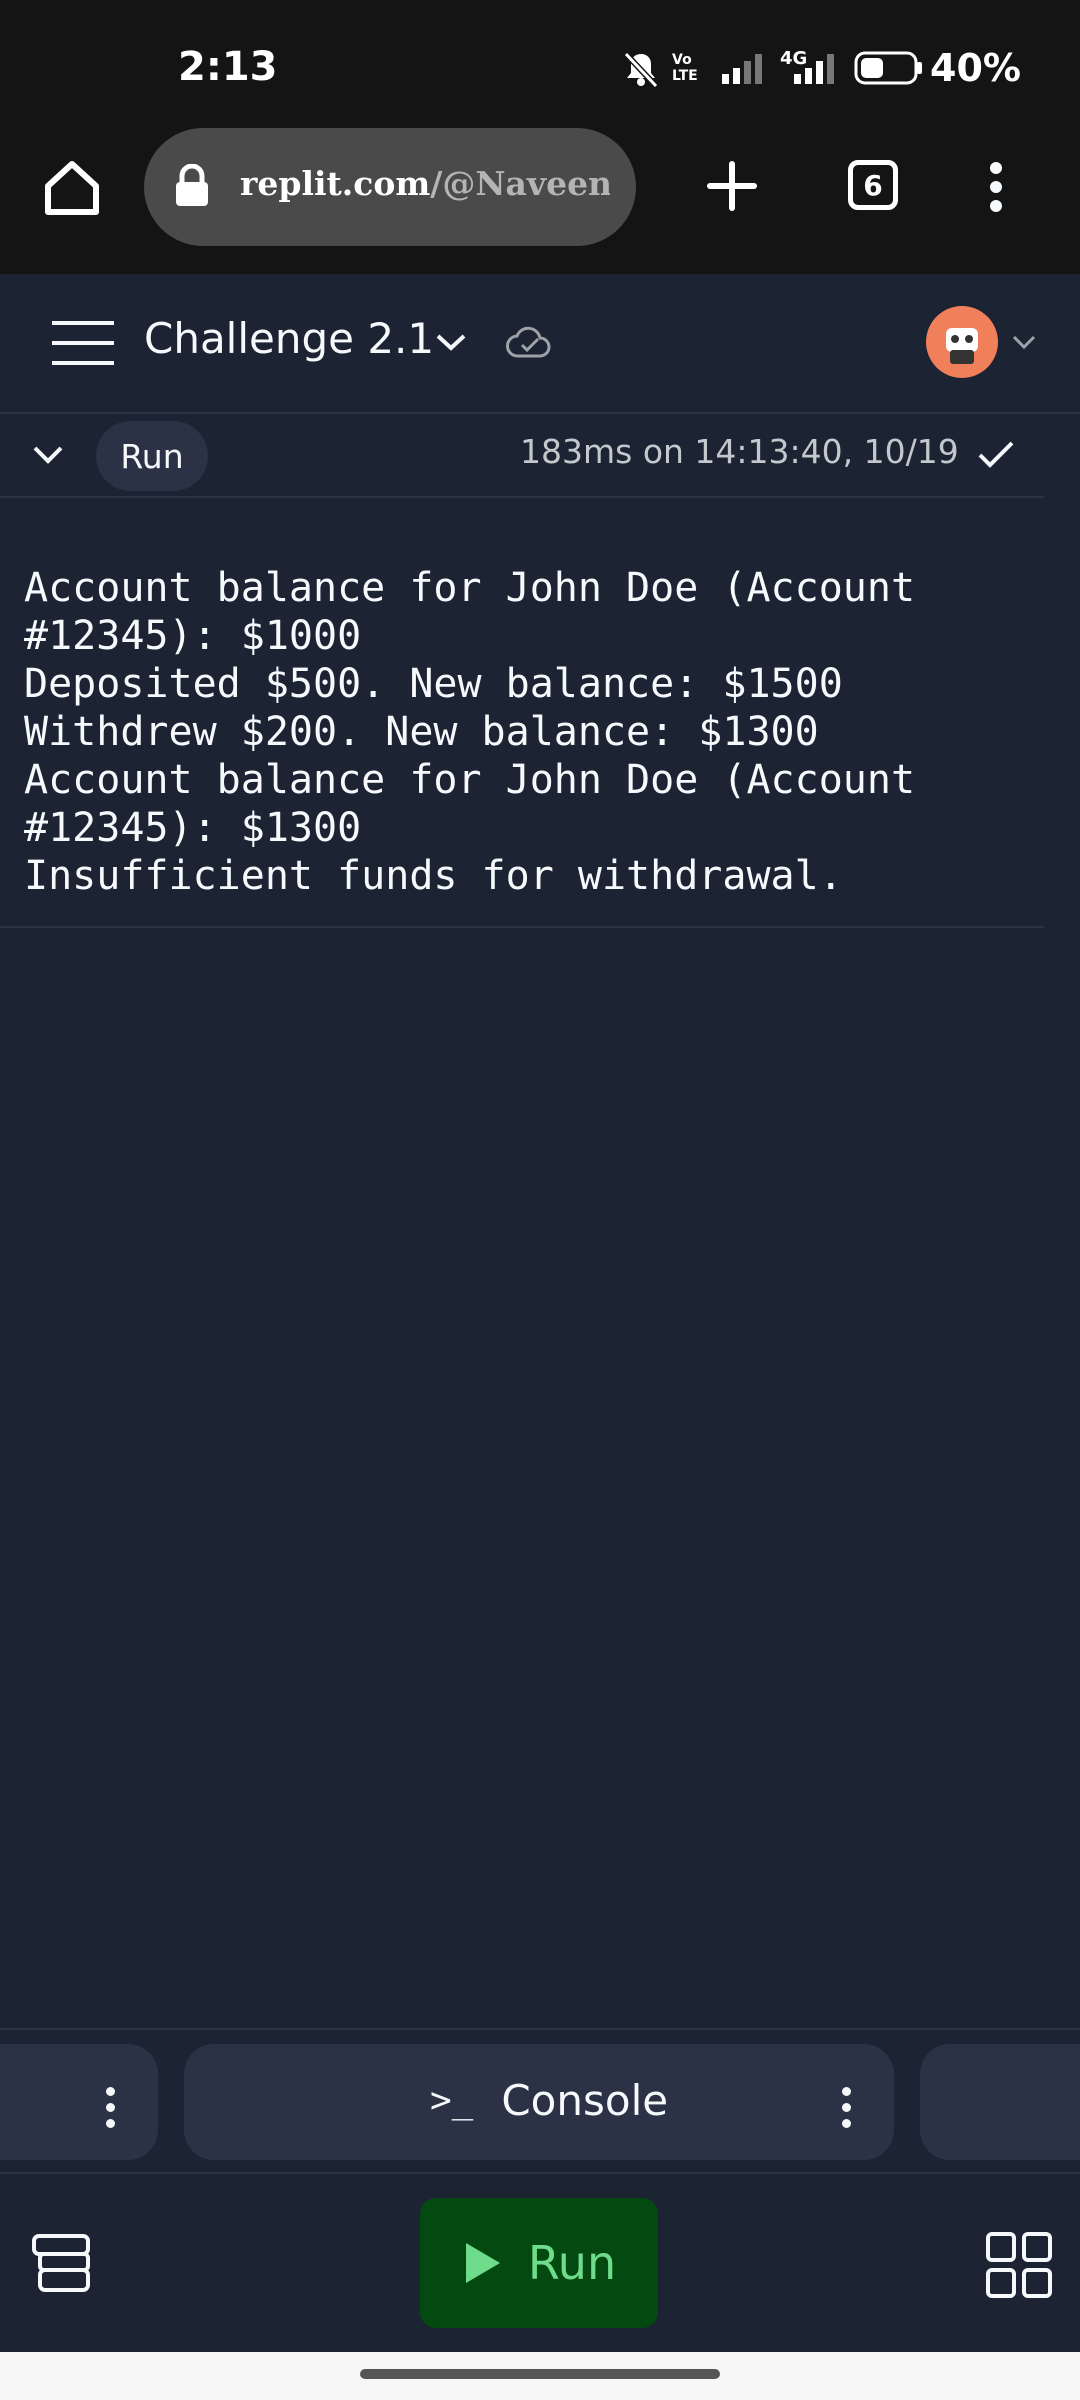 The width and height of the screenshot is (1080, 2400). Describe the element at coordinates (152, 456) in the screenshot. I see `run-badge: Run` at that location.